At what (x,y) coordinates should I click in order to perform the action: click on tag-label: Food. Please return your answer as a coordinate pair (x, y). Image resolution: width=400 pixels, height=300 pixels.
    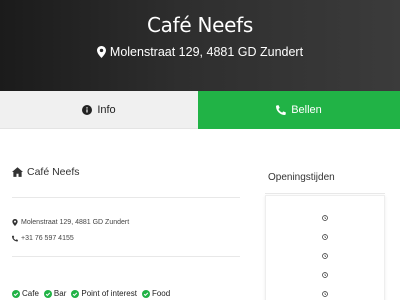
    Looking at the image, I should click on (161, 293).